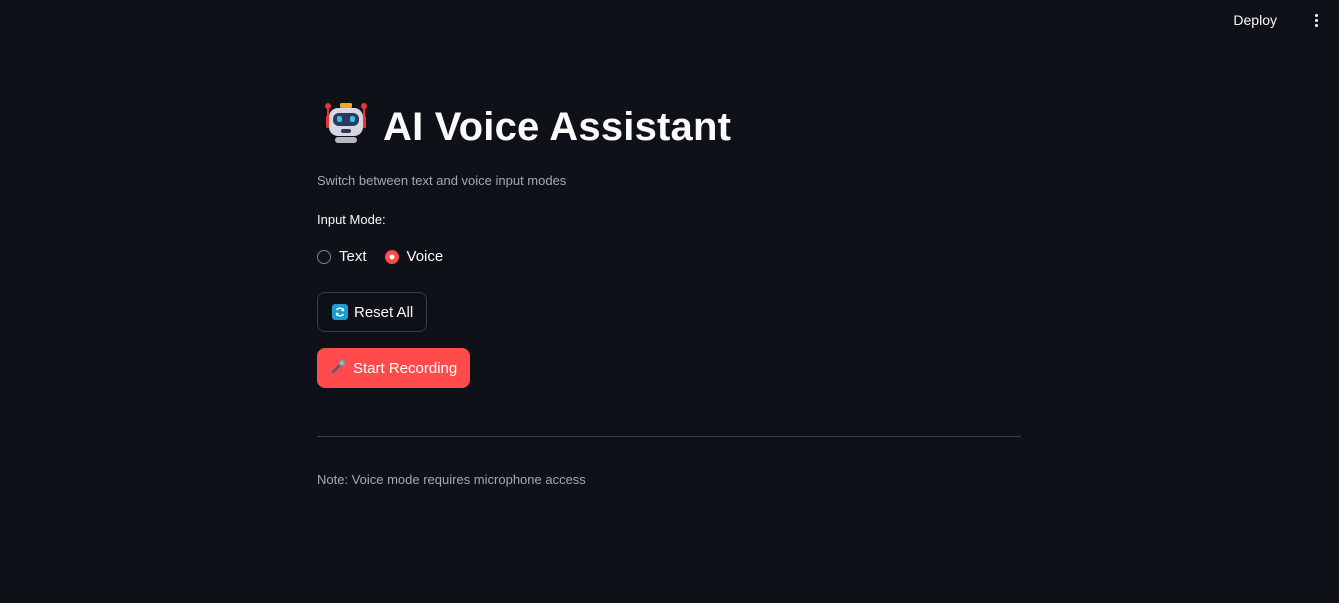 Image resolution: width=1339 pixels, height=603 pixels. What do you see at coordinates (339, 368) in the screenshot?
I see `microphone-icon` at bounding box center [339, 368].